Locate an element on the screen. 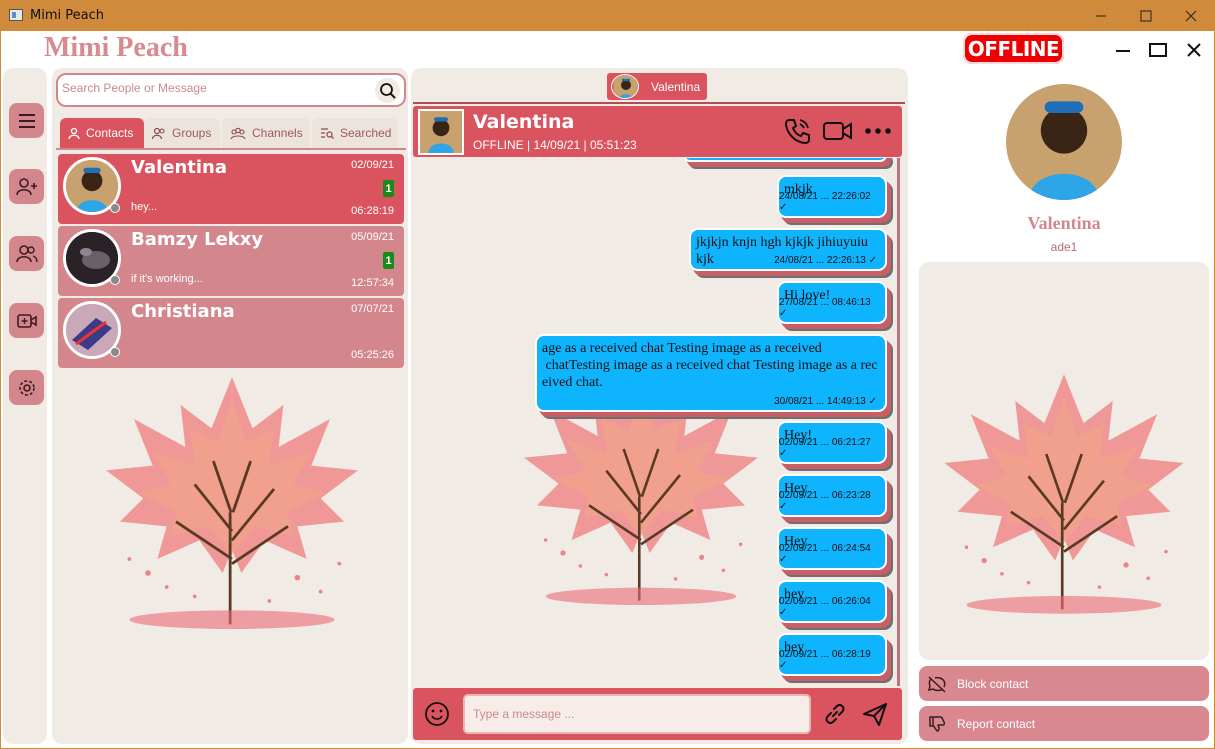 The width and height of the screenshot is (1215, 749). tab-channels: Channels is located at coordinates (266, 133).